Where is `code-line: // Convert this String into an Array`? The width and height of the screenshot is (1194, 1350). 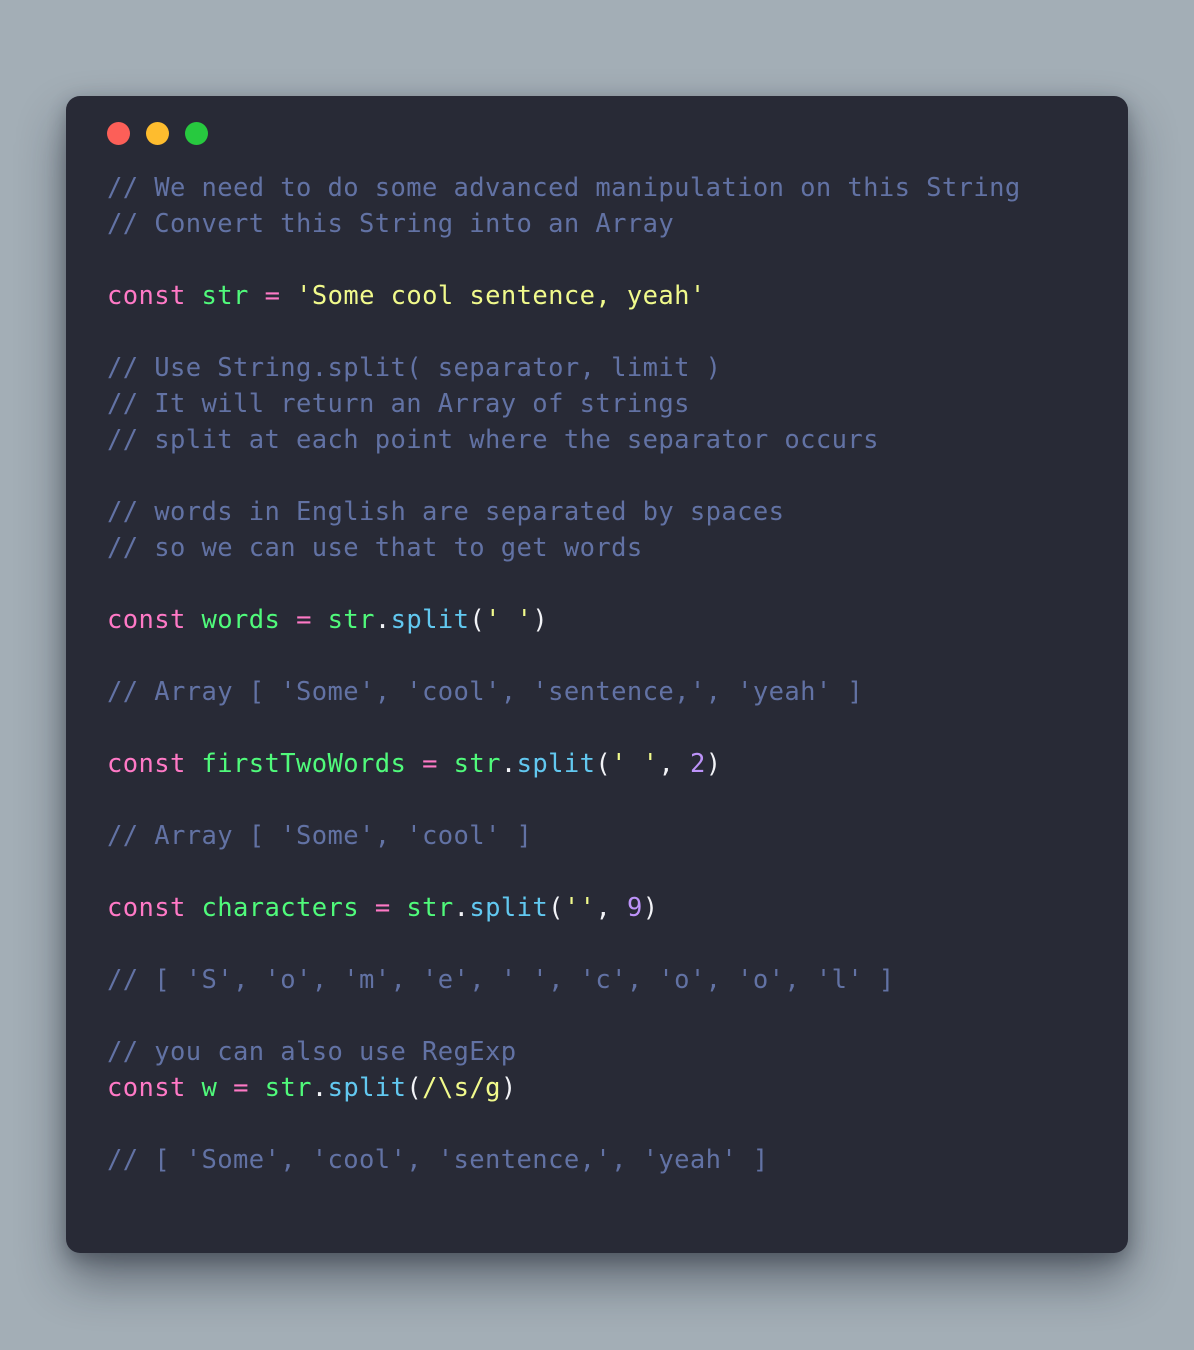 code-line: // Convert this String into an Array is located at coordinates (617, 224).